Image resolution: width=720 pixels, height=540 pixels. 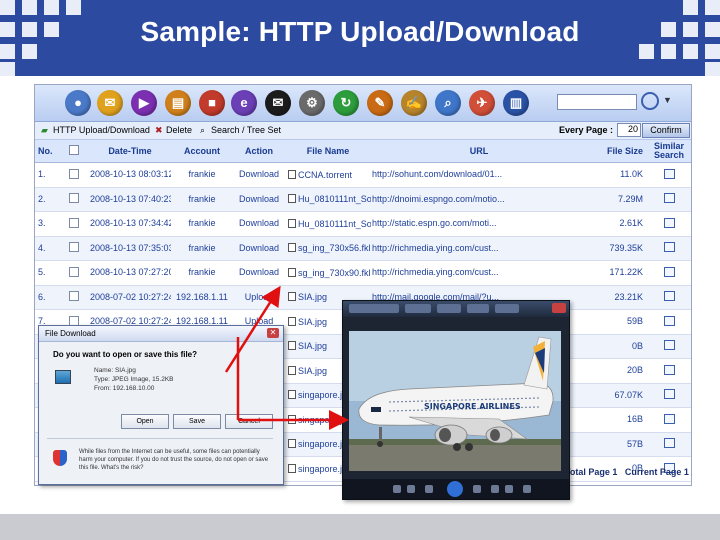 I want to click on annotation-arrows, so click(x=286, y=357).